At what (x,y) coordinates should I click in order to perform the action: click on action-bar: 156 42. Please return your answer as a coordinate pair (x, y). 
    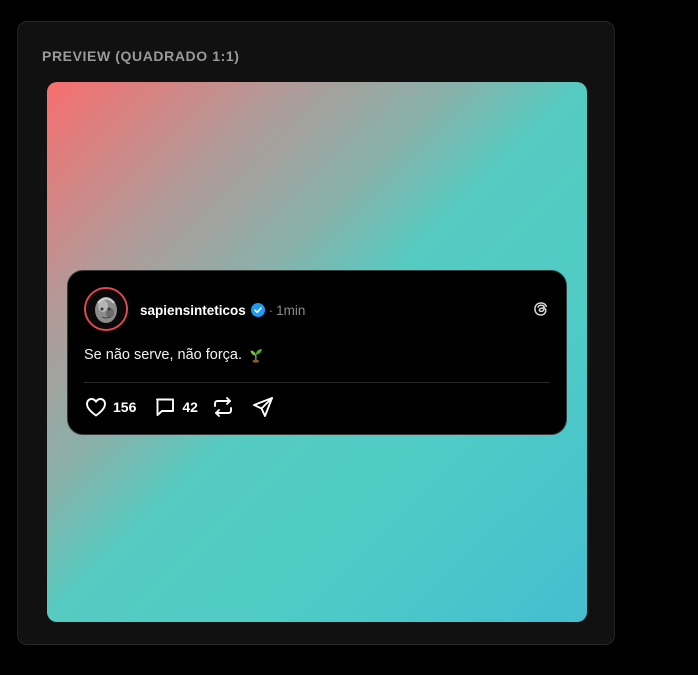
    Looking at the image, I should click on (179, 407).